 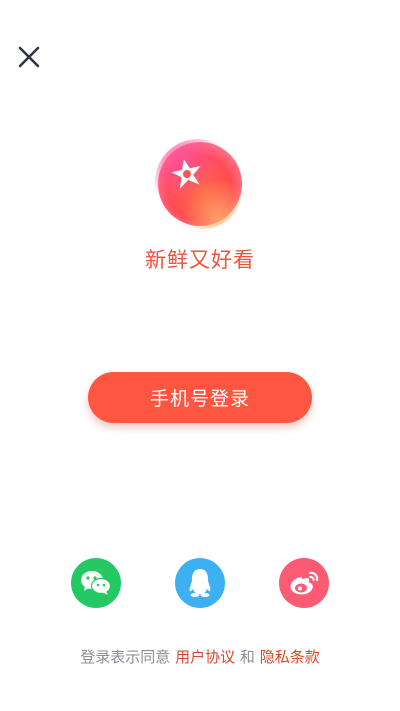 I want to click on agreement-conjunction: 和, so click(x=247, y=657).